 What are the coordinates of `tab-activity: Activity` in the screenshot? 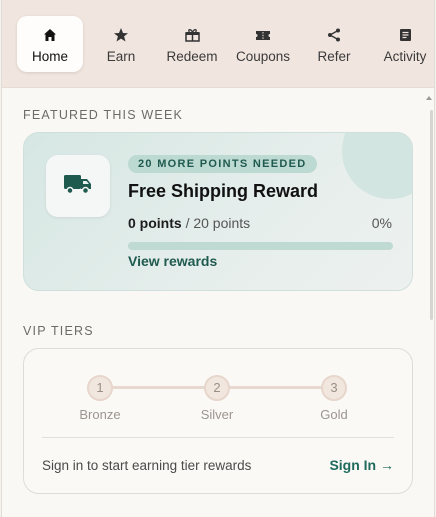 It's located at (403, 44).